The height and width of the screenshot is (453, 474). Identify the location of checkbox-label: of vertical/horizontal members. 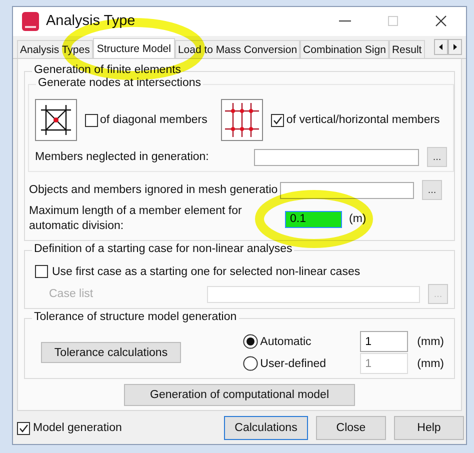
(363, 120).